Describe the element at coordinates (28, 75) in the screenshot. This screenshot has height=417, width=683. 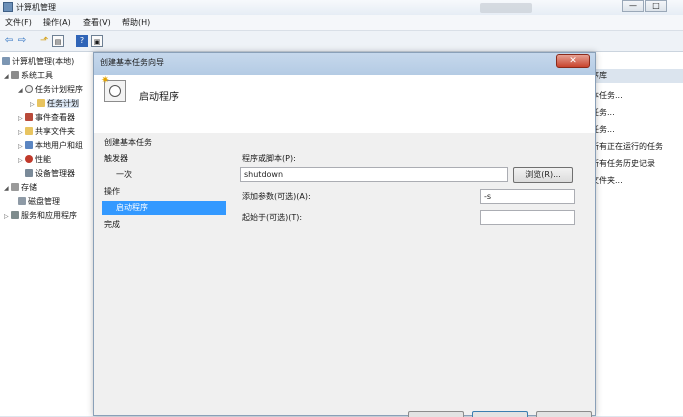
I see `tree-item-system-tools: ◢ 系统工具` at that location.